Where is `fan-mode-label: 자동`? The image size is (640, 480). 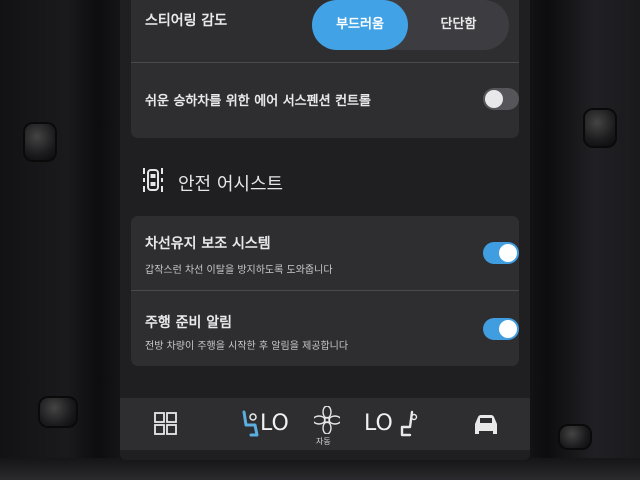 fan-mode-label: 자동 is located at coordinates (323, 441).